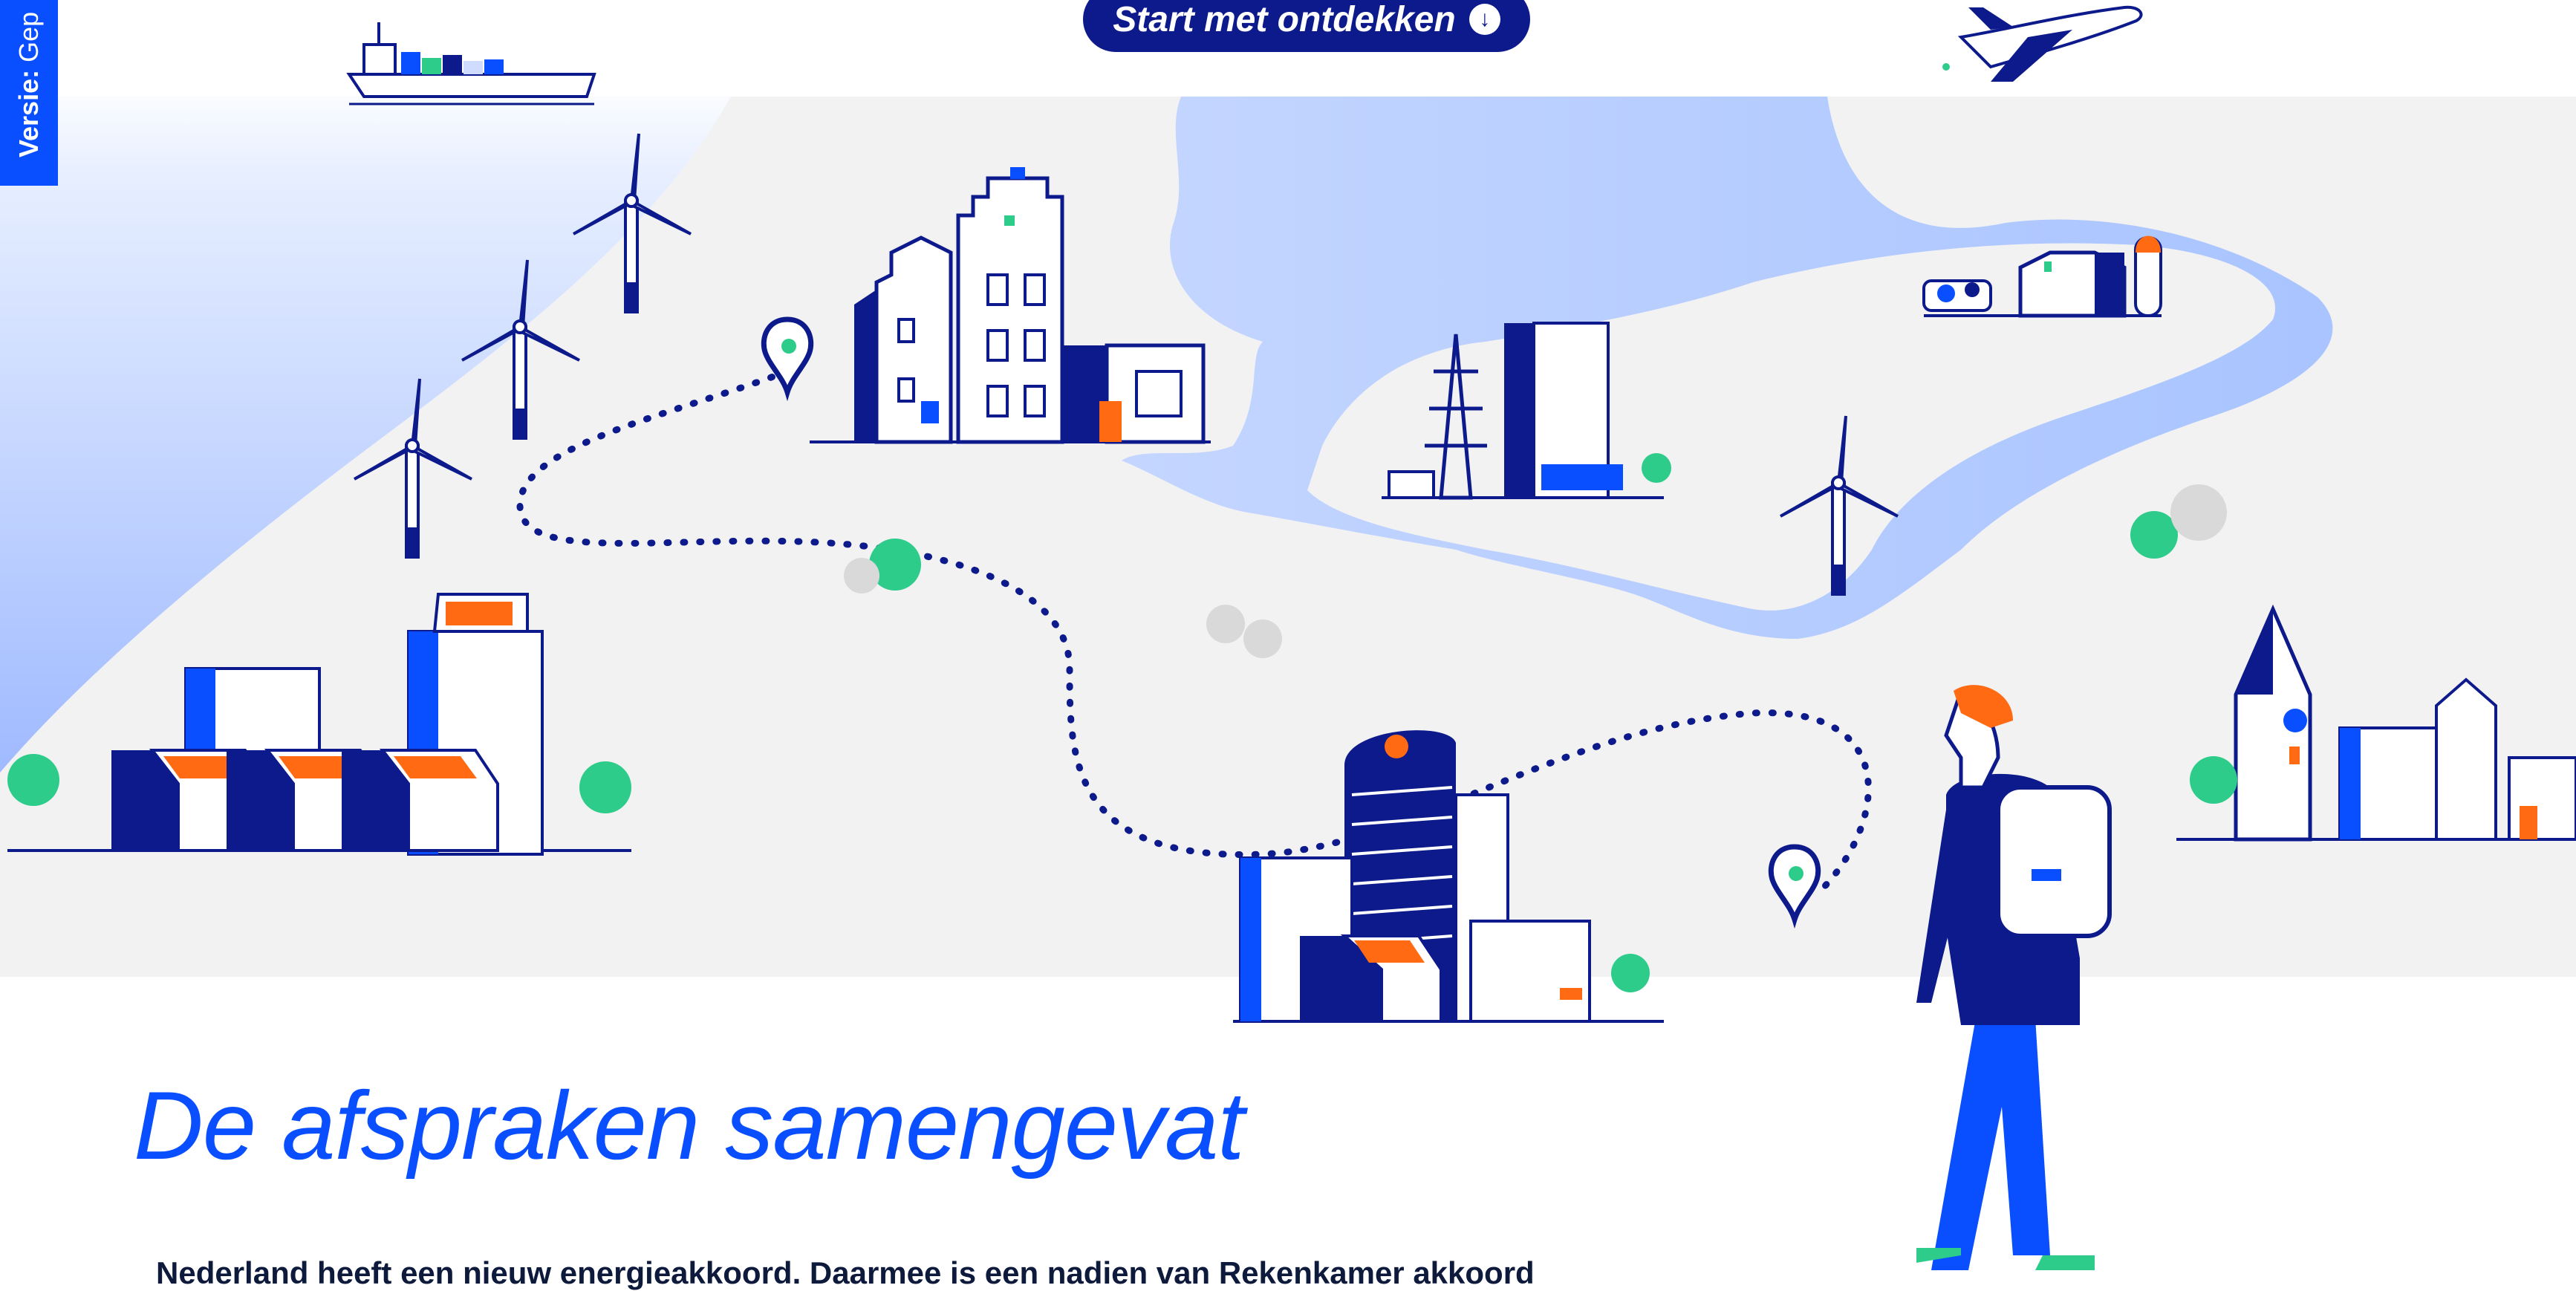  What do you see at coordinates (28, 113) in the screenshot?
I see `version-label: Versie:` at bounding box center [28, 113].